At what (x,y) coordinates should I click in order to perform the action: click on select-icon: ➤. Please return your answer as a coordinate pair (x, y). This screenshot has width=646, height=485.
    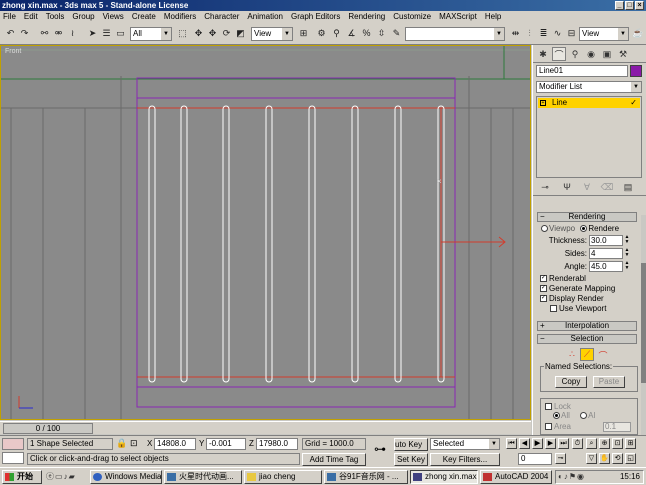
    Looking at the image, I should click on (92, 33).